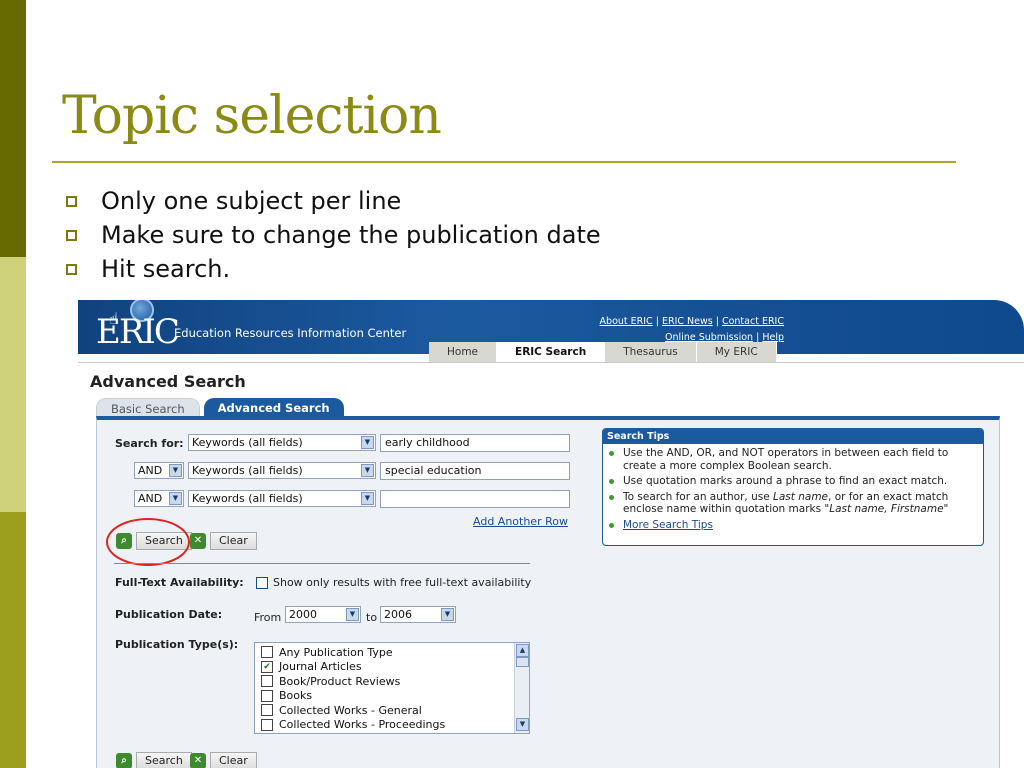 This screenshot has width=1024, height=768. I want to click on left-accent-bar-light, so click(13, 384).